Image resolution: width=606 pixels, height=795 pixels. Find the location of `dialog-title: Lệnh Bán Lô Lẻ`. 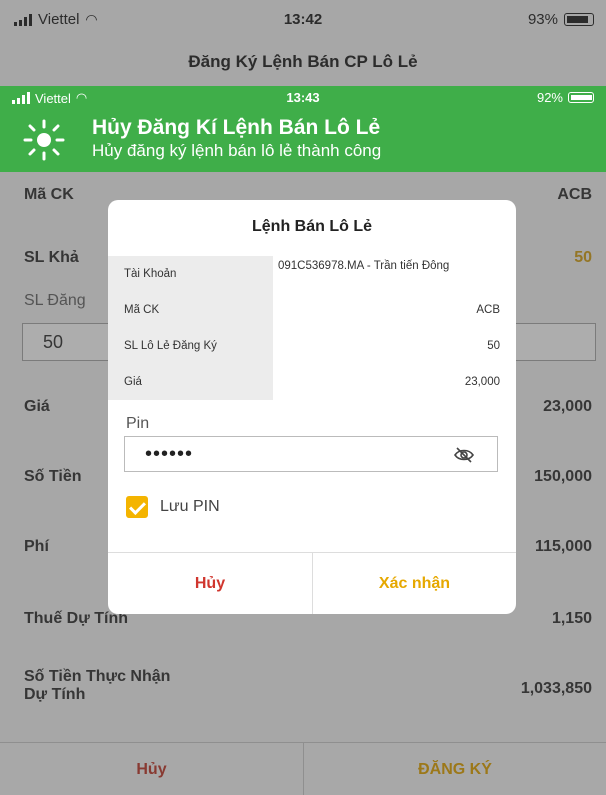

dialog-title: Lệnh Bán Lô Lẻ is located at coordinates (312, 226).